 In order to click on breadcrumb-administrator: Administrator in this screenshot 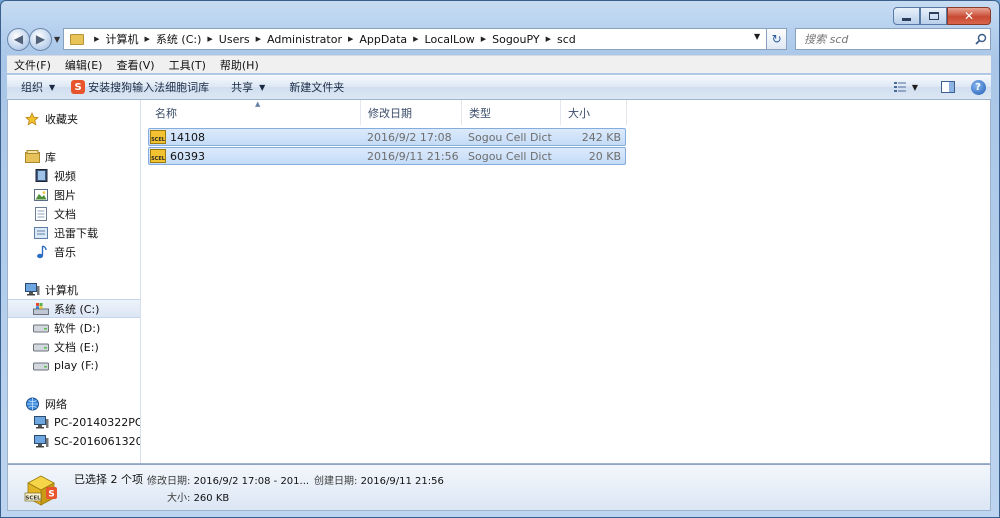, I will do `click(304, 39)`.